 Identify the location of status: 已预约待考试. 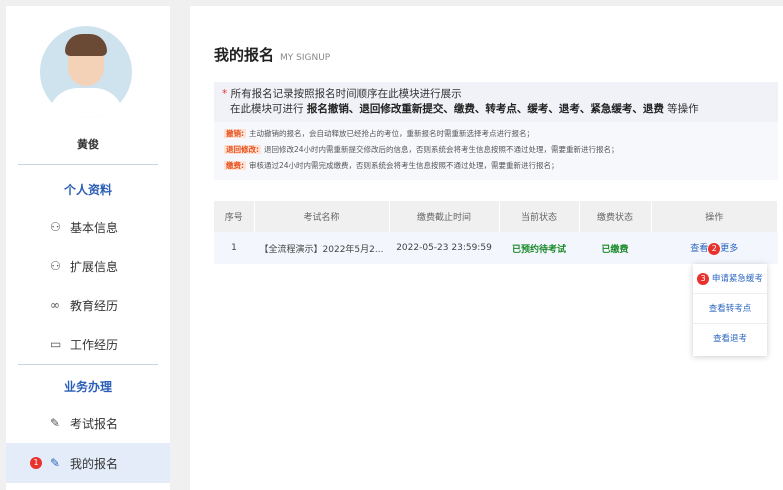
(539, 248).